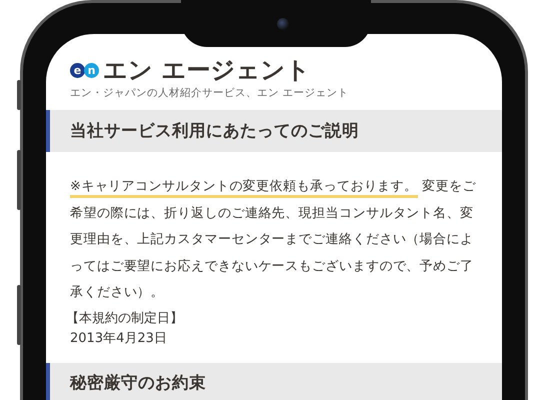  I want to click on section-heading: 秘密厳守のお約束, so click(274, 381).